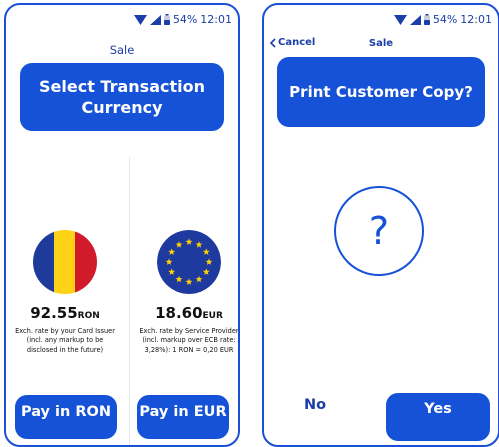 The height and width of the screenshot is (447, 499). What do you see at coordinates (212, 316) in the screenshot?
I see `eur-currency-code: EUR` at bounding box center [212, 316].